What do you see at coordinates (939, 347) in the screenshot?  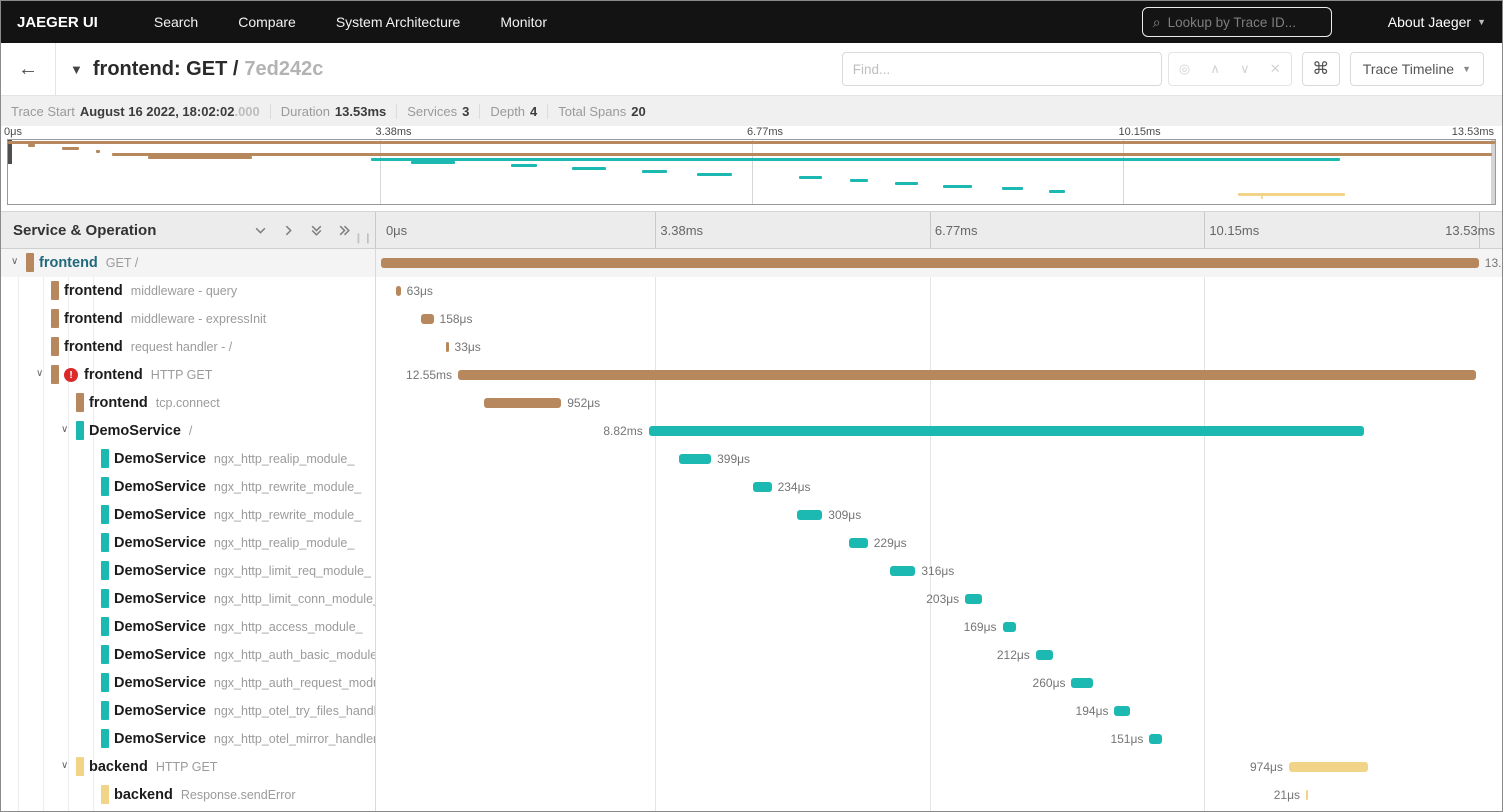 I see `span-graph-row: 33μs` at bounding box center [939, 347].